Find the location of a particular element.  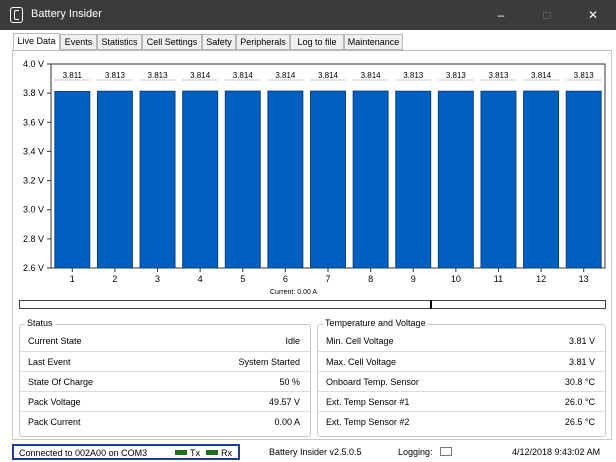

x-tick-label: 12 is located at coordinates (541, 279).